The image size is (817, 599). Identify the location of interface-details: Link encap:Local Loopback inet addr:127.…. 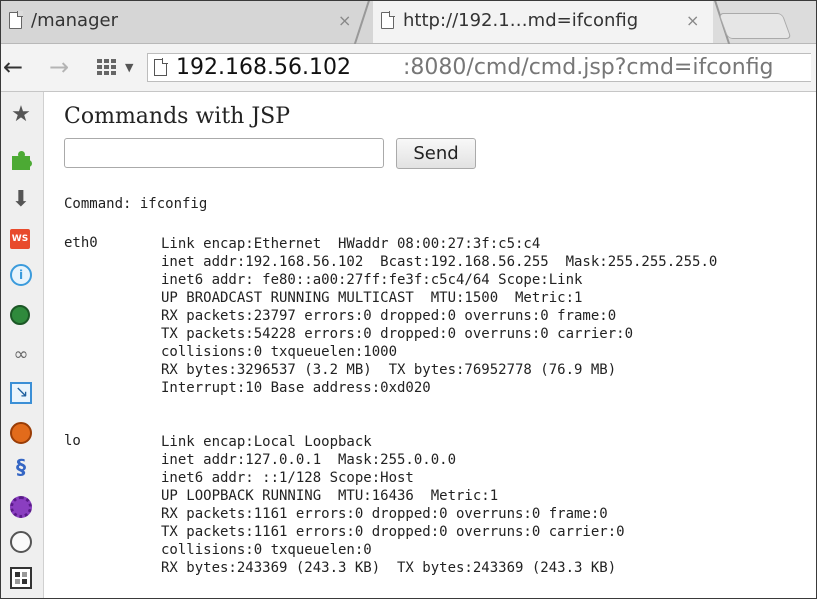
(393, 505).